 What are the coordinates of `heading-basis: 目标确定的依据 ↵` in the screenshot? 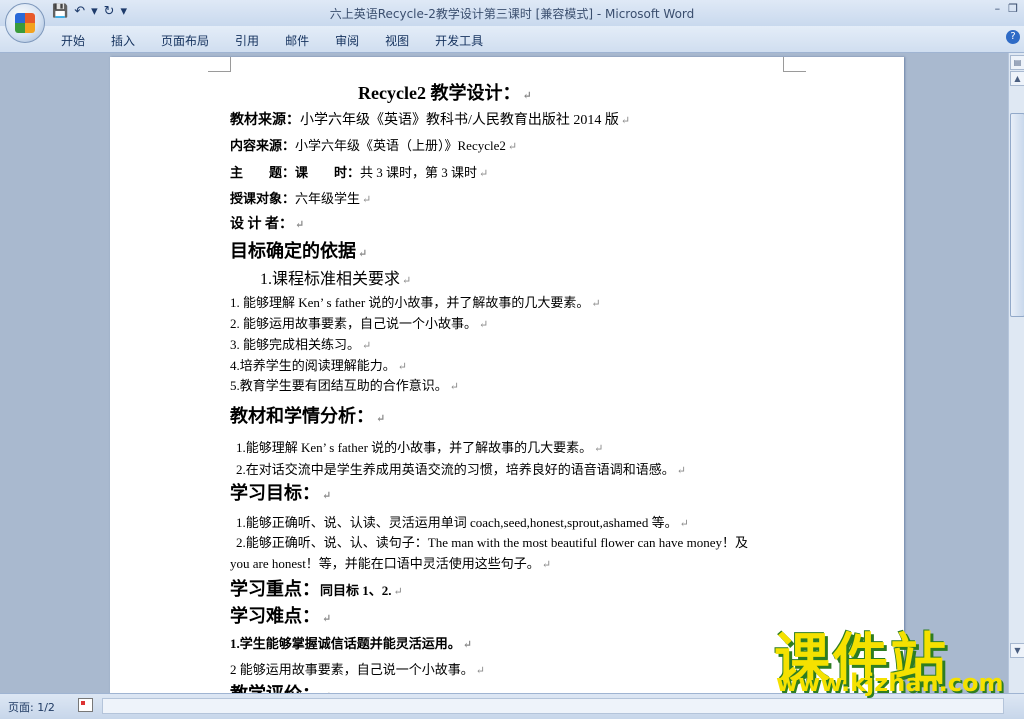 It's located at (299, 251).